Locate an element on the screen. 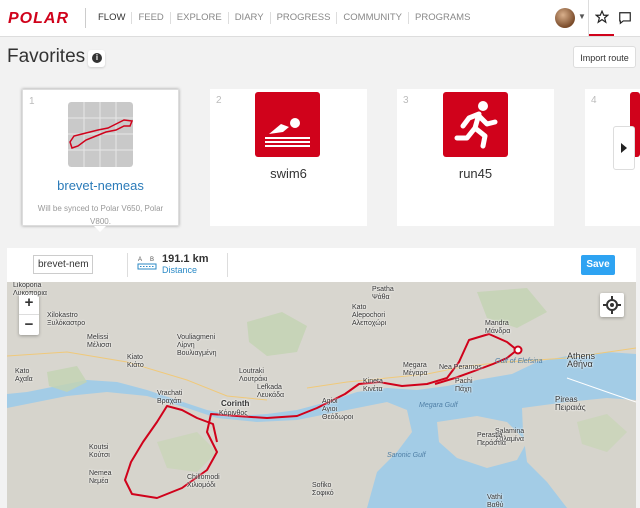  map-label: Pireas Πειραιάς is located at coordinates (570, 403).